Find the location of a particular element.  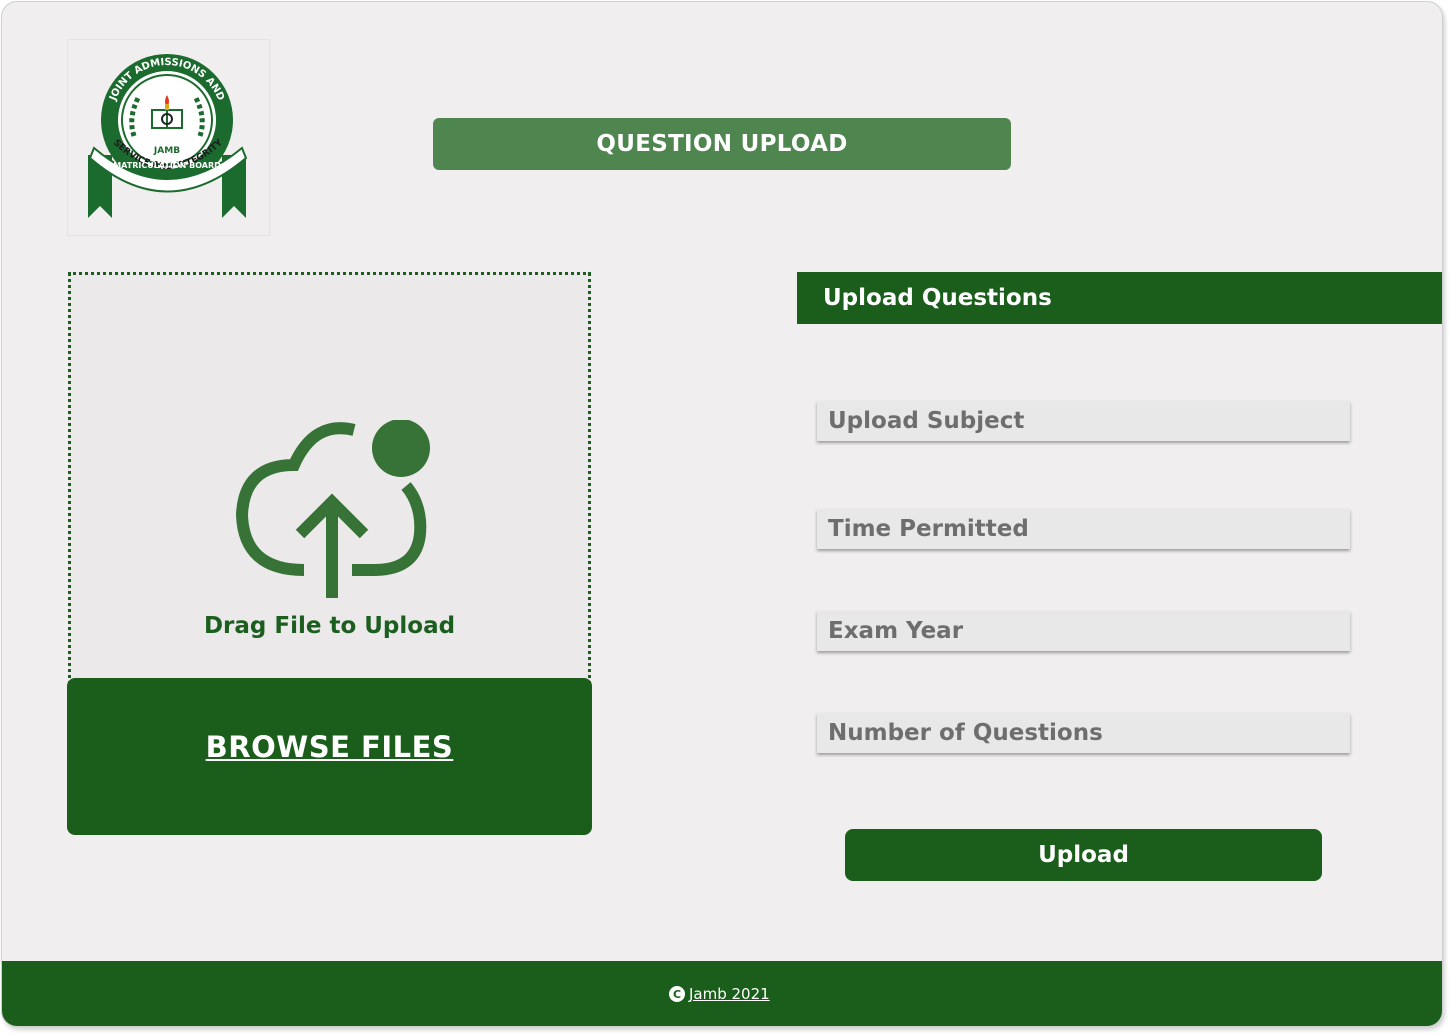

drag-label: Drag File to Upload is located at coordinates (329, 626).